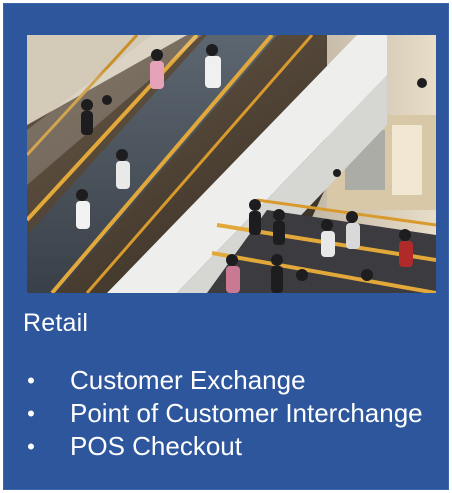 Image resolution: width=452 pixels, height=493 pixels. Describe the element at coordinates (156, 446) in the screenshot. I see `list-item-label: POS Checkout` at that location.